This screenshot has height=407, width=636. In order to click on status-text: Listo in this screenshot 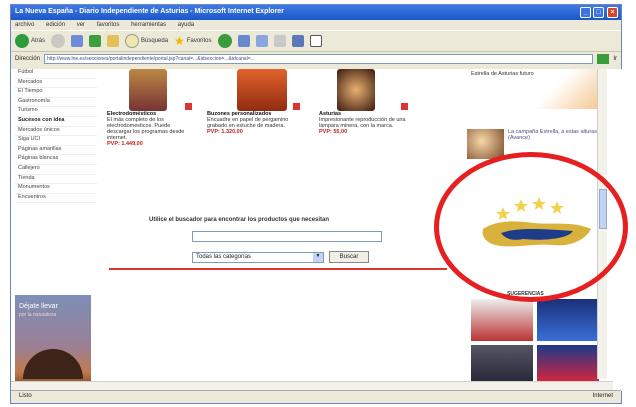, I will do `click(25, 396)`.